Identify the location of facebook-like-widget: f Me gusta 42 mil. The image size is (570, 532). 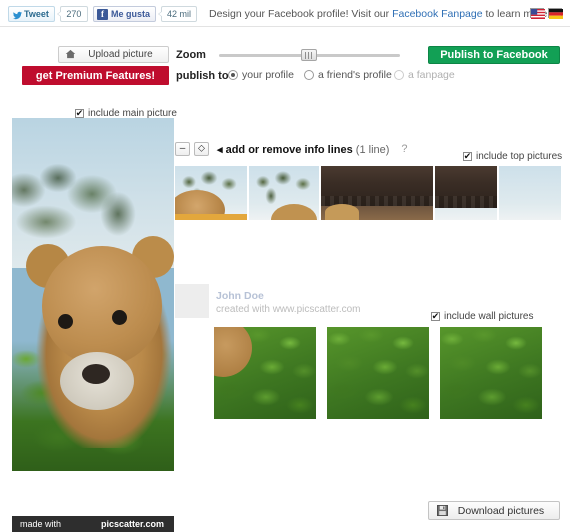
(145, 14).